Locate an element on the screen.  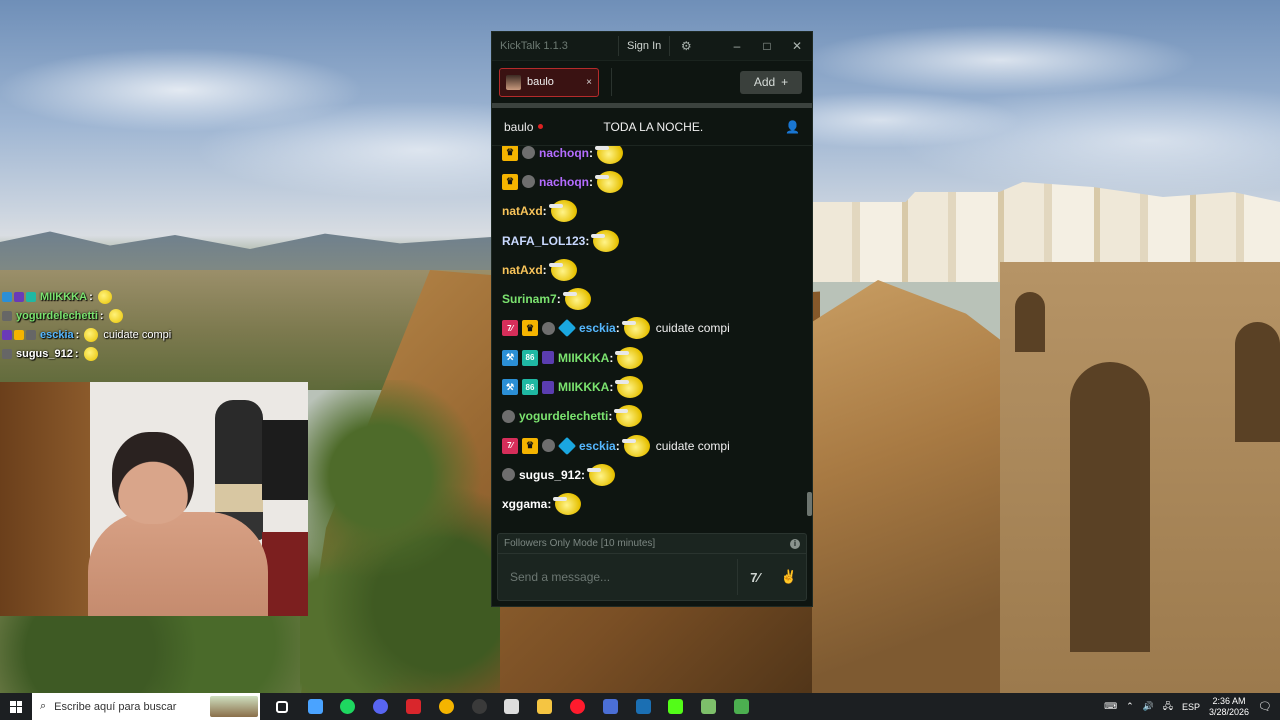
minimize-icon: – is located at coordinates (737, 46).